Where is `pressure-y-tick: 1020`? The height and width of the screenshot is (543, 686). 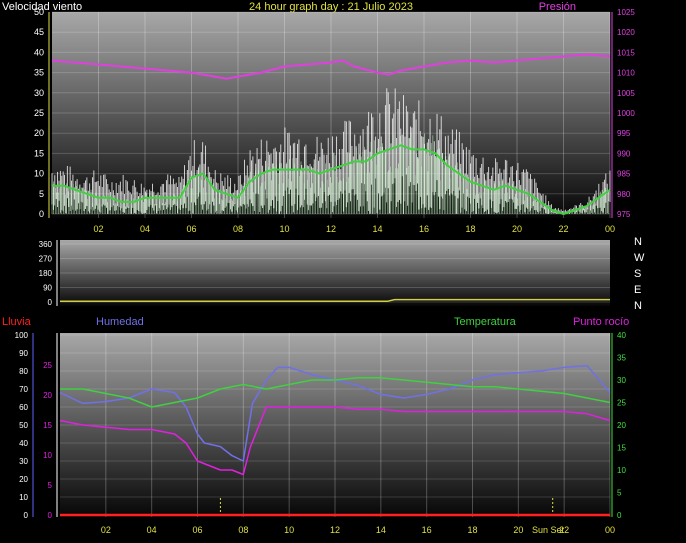
pressure-y-tick: 1020 is located at coordinates (626, 32).